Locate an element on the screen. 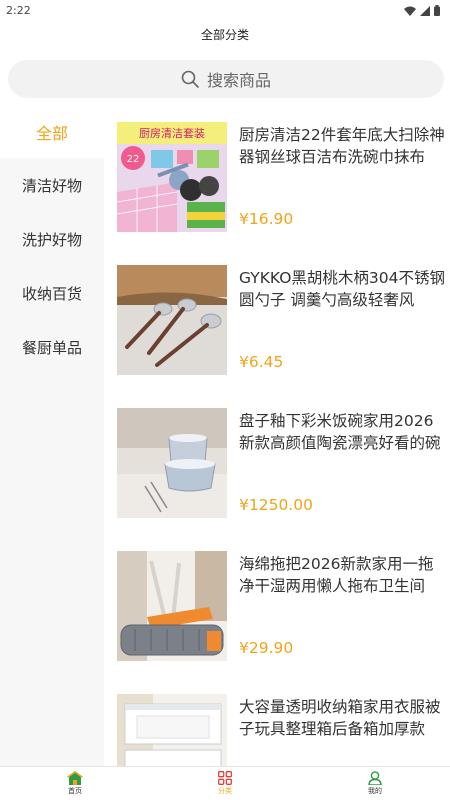 The image size is (450, 800). sidebar-item-cleaning: 清洁好物 is located at coordinates (52, 185).